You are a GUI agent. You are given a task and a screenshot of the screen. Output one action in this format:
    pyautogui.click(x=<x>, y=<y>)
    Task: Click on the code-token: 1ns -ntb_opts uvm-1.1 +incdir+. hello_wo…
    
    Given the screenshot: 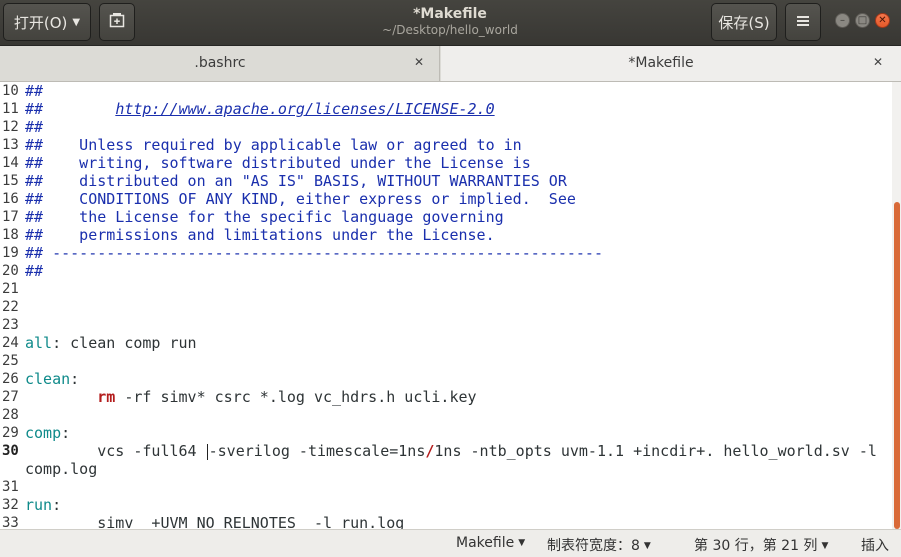 What is the action you would take?
    pyautogui.click(x=655, y=451)
    